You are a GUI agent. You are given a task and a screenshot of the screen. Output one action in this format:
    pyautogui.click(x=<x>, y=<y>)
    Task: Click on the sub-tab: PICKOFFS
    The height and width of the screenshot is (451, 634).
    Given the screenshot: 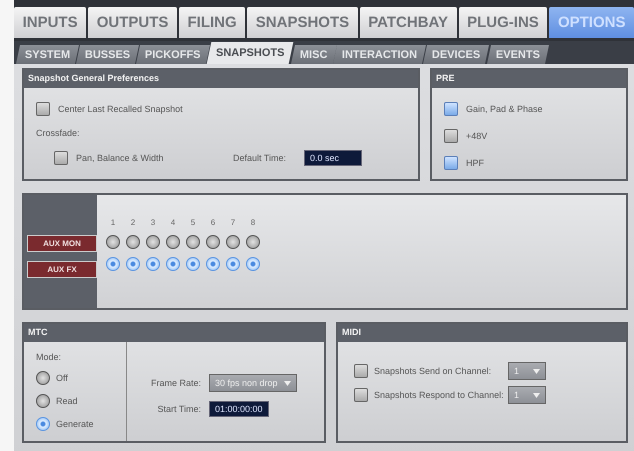 What is the action you would take?
    pyautogui.click(x=173, y=54)
    